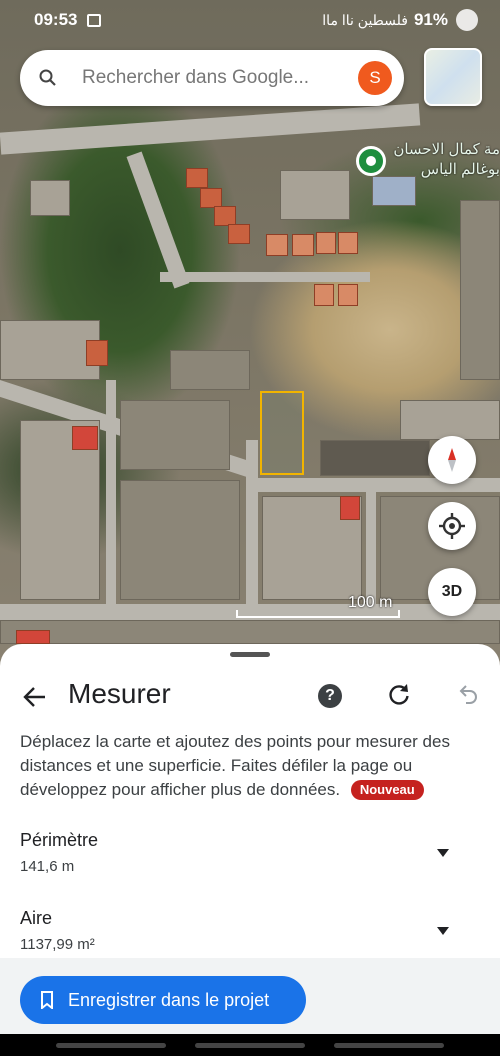  What do you see at coordinates (36, 918) in the screenshot?
I see `area-label: Aire` at bounding box center [36, 918].